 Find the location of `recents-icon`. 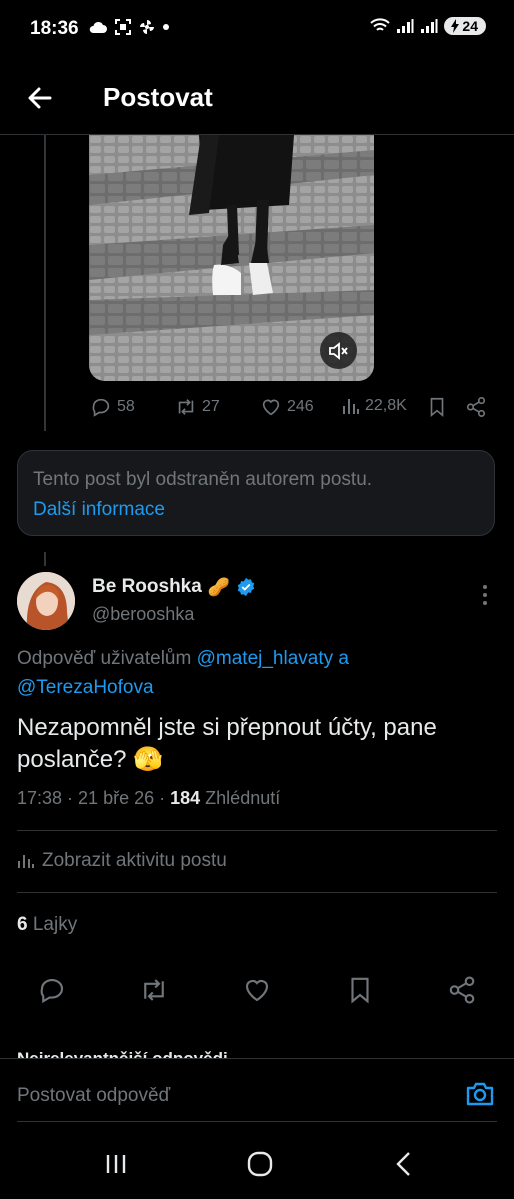

recents-icon is located at coordinates (116, 1164).